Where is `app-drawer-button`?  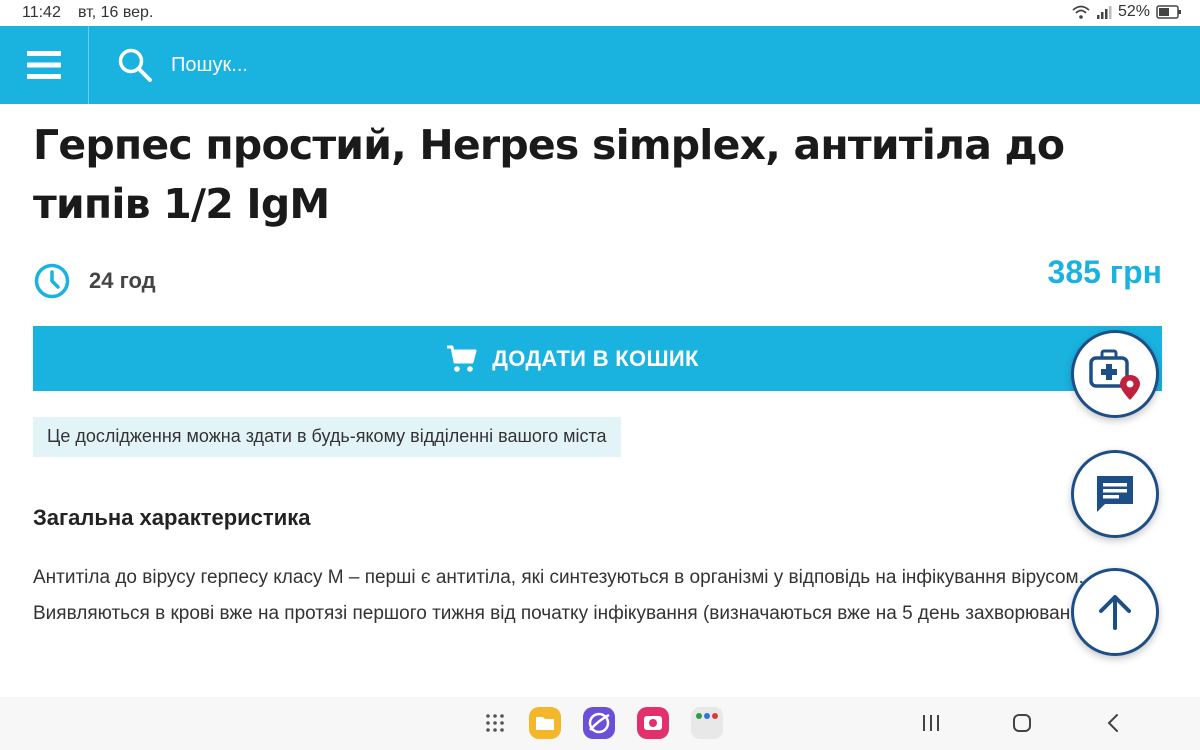
app-drawer-button is located at coordinates (495, 723).